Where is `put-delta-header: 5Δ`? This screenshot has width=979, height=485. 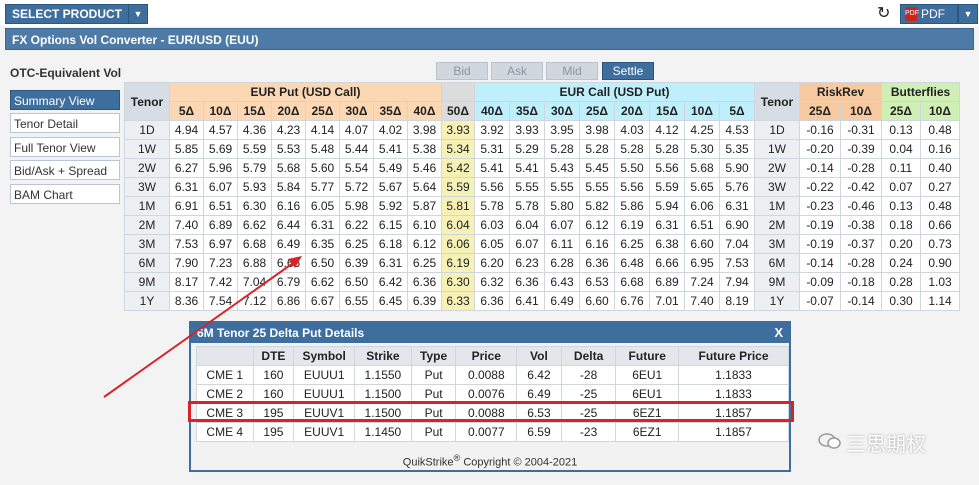 put-delta-header: 5Δ is located at coordinates (186, 111).